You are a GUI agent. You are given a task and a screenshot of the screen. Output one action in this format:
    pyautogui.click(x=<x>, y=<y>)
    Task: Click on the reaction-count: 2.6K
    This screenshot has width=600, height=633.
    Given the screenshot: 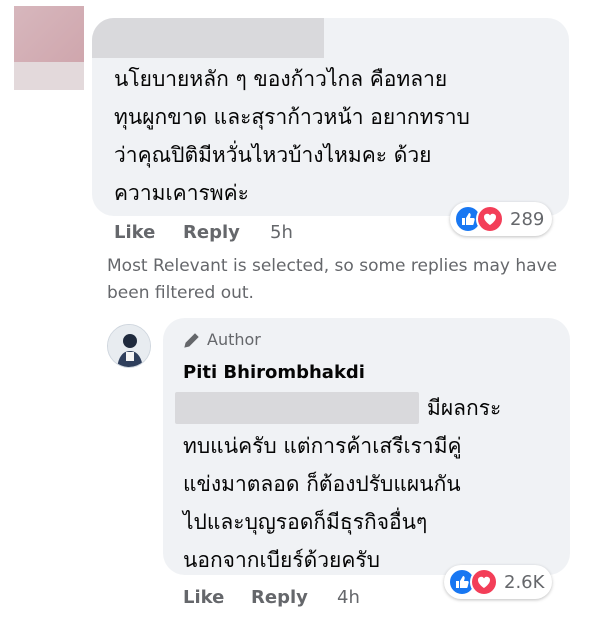 What is the action you would take?
    pyautogui.click(x=524, y=582)
    